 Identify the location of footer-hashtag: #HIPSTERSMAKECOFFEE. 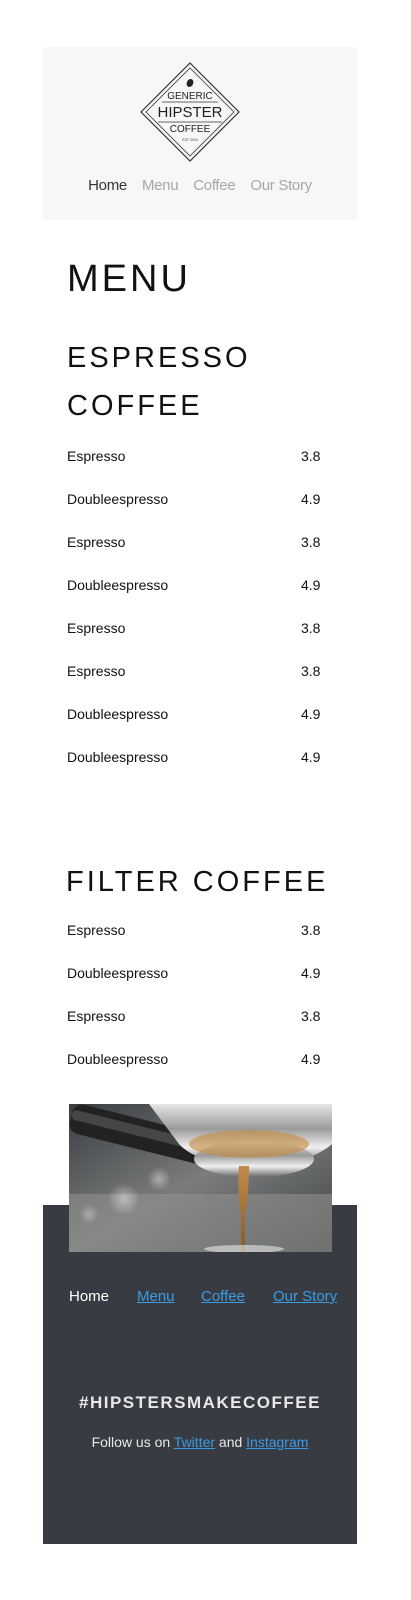
(200, 1402).